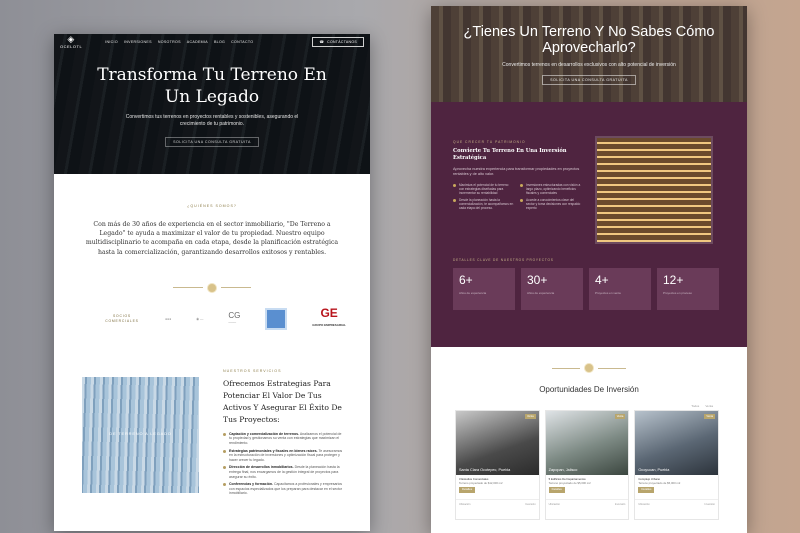 The width and height of the screenshot is (800, 533). Describe the element at coordinates (503, 260) in the screenshot. I see `stats-title: DETALLES CLAVE DE NUESTROS PROYECTOS` at that location.